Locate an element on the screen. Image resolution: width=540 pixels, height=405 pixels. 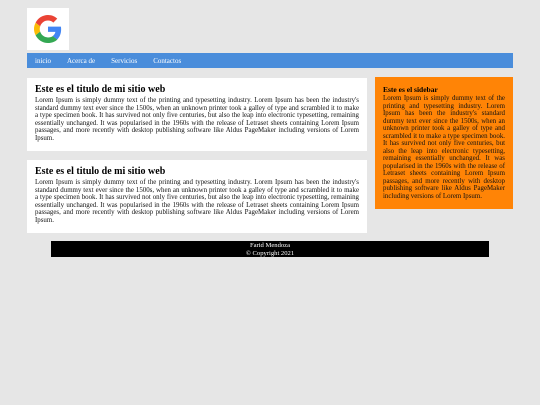
nav-item-servicios: Servicios is located at coordinates (124, 61).